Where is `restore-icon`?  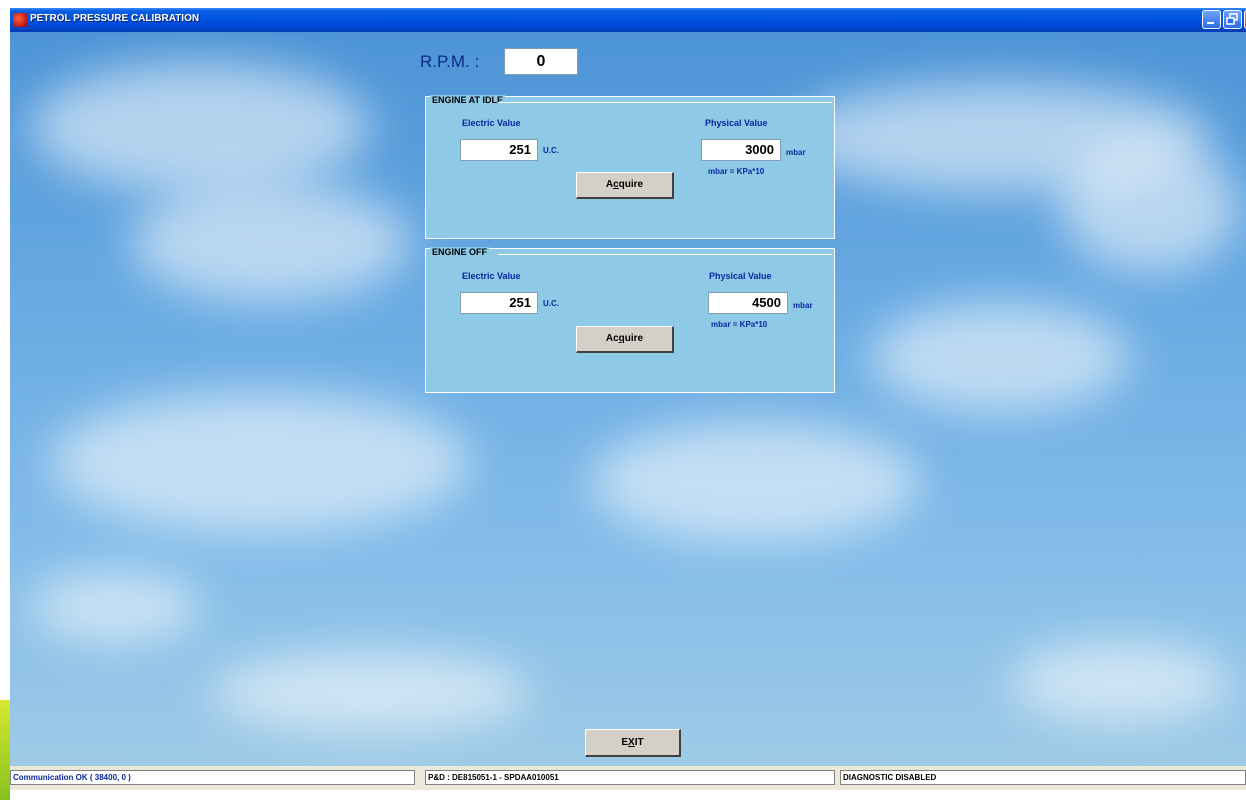
restore-icon is located at coordinates (1232, 19).